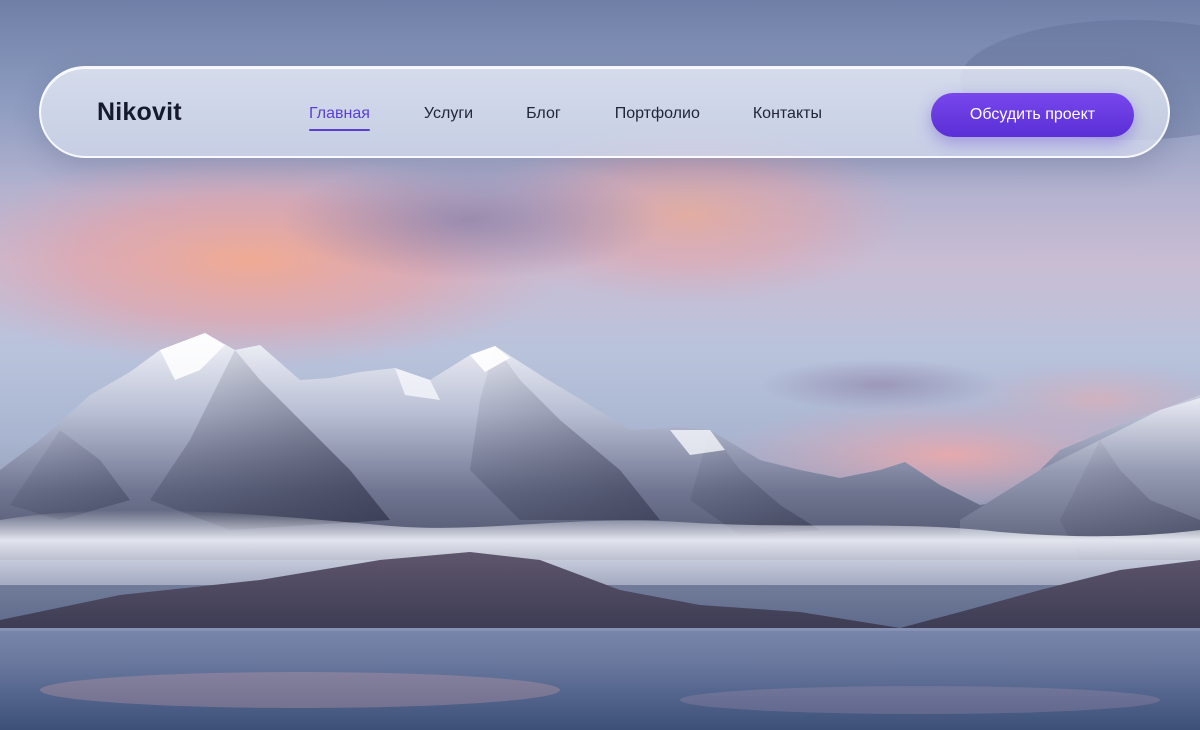  I want to click on brand-logo: Nikovit, so click(139, 112).